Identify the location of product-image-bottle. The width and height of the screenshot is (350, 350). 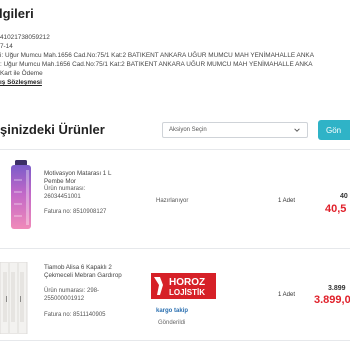
(21, 195).